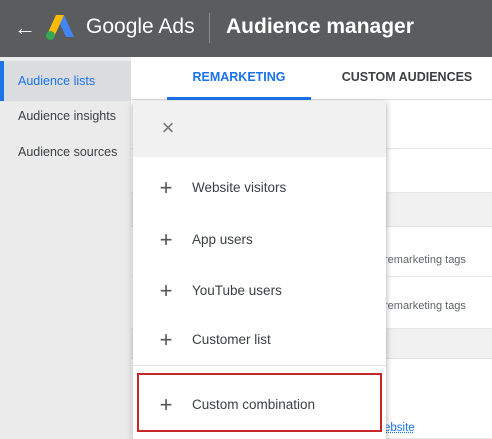 The image size is (492, 439). I want to click on website-link: ebsite, so click(399, 428).